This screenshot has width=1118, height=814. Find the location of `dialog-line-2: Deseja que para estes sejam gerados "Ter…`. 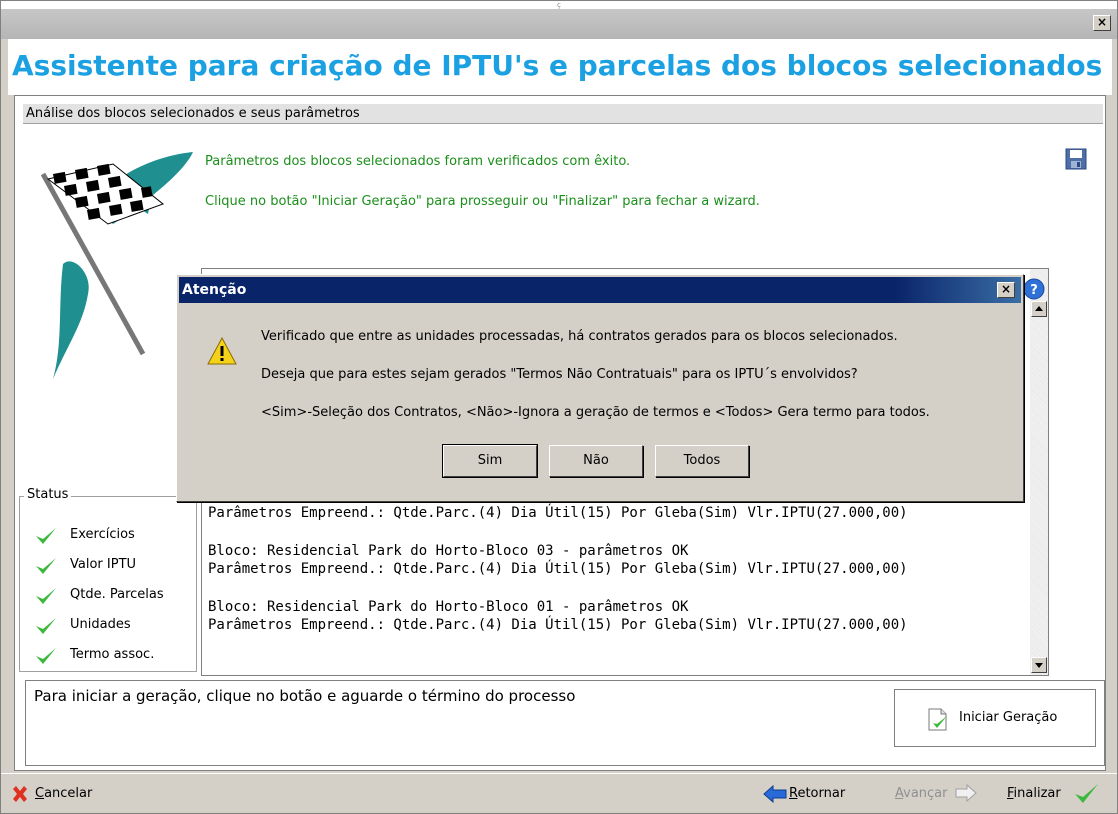

dialog-line-2: Deseja que para estes sejam gerados "Ter… is located at coordinates (559, 374).